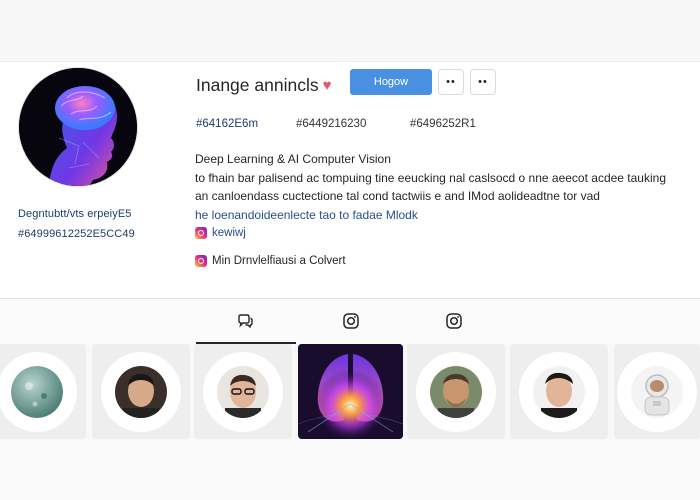  What do you see at coordinates (440, 215) in the screenshot?
I see `bio-link: he loenandoideenlecte tao to fadae Mlodk` at bounding box center [440, 215].